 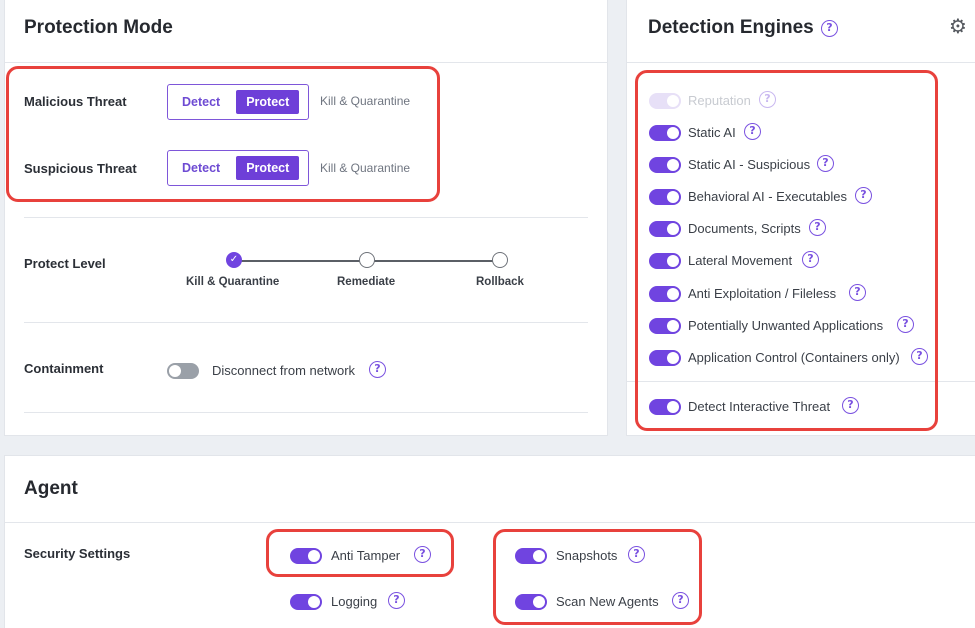 I want to click on protect-level-option-label: Remediate, so click(x=366, y=282).